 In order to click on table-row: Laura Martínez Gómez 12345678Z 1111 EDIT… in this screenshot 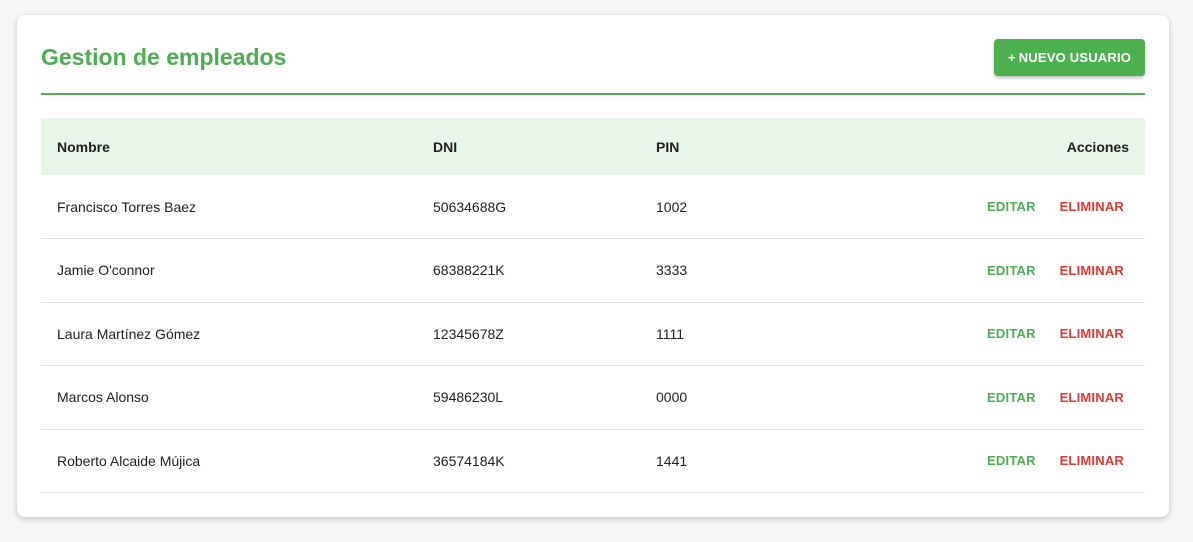, I will do `click(593, 334)`.